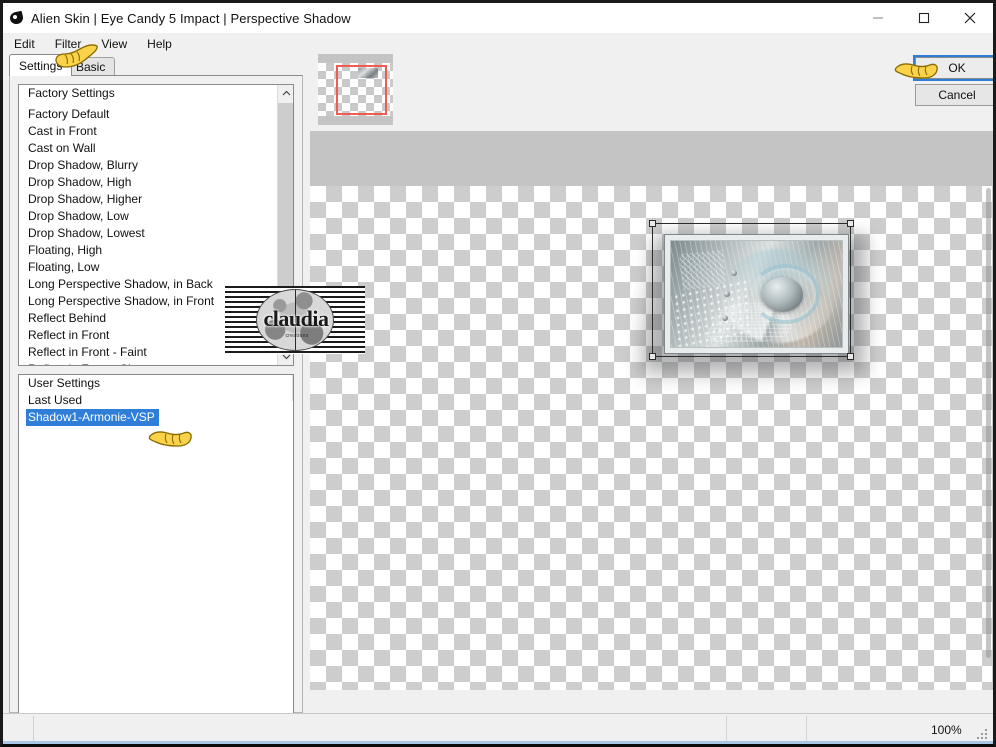 The width and height of the screenshot is (996, 747). Describe the element at coordinates (651, 158) in the screenshot. I see `canvas-top-band` at that location.